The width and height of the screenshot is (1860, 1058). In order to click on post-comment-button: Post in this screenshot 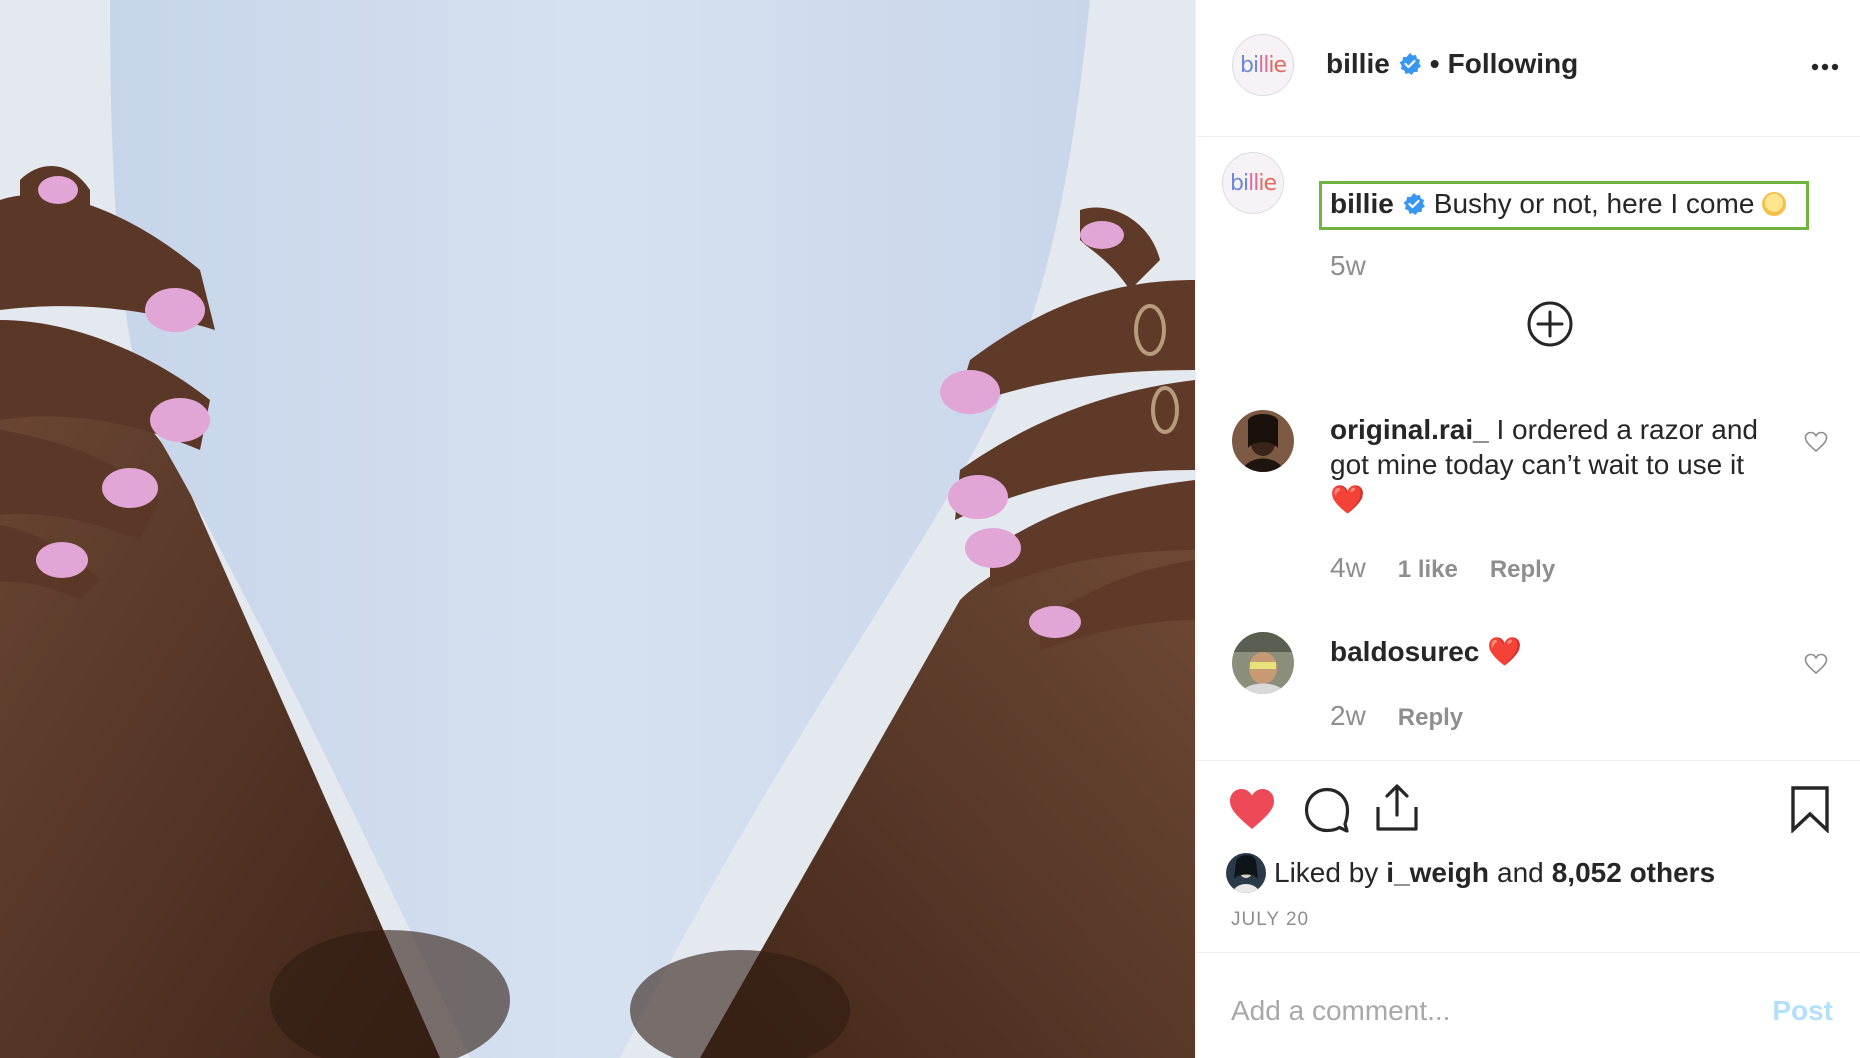, I will do `click(1802, 1011)`.